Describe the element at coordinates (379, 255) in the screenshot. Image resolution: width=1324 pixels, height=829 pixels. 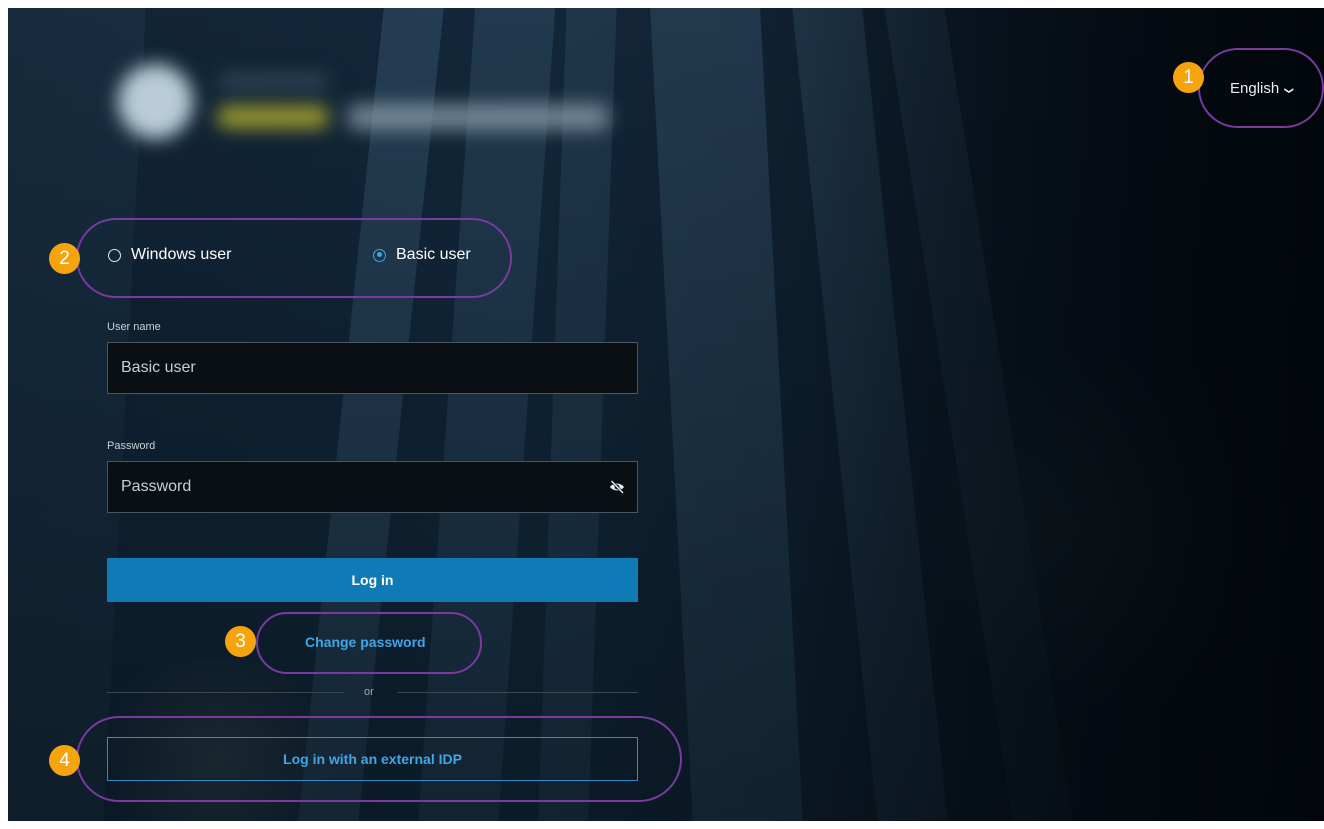
I see `radio-button-selected` at that location.